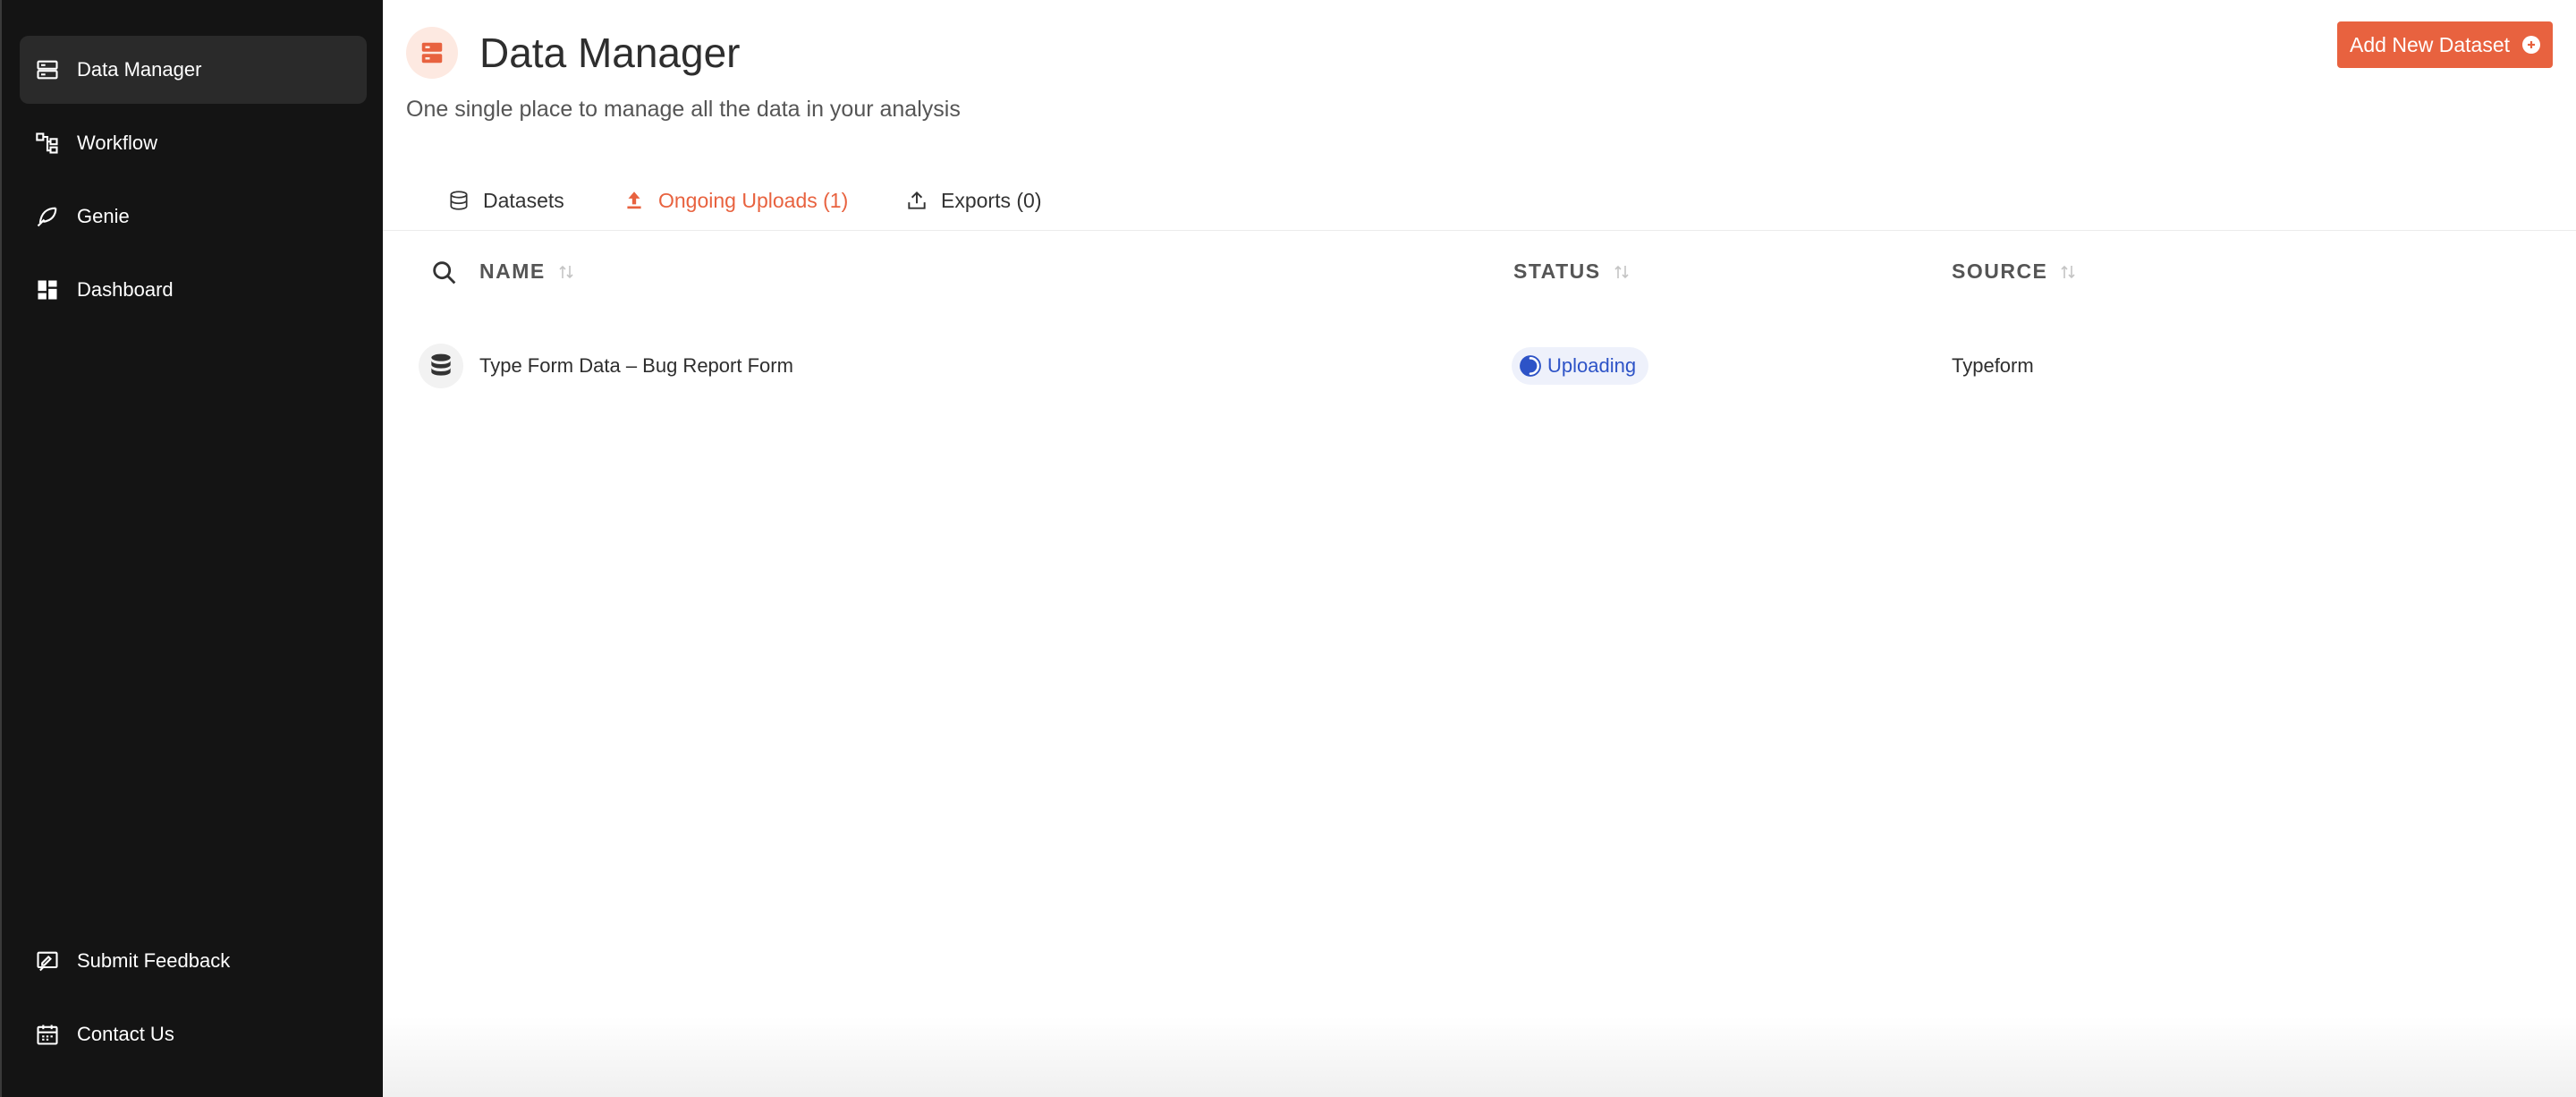 This screenshot has width=2576, height=1097. What do you see at coordinates (2531, 45) in the screenshot?
I see `plus-circle-icon` at bounding box center [2531, 45].